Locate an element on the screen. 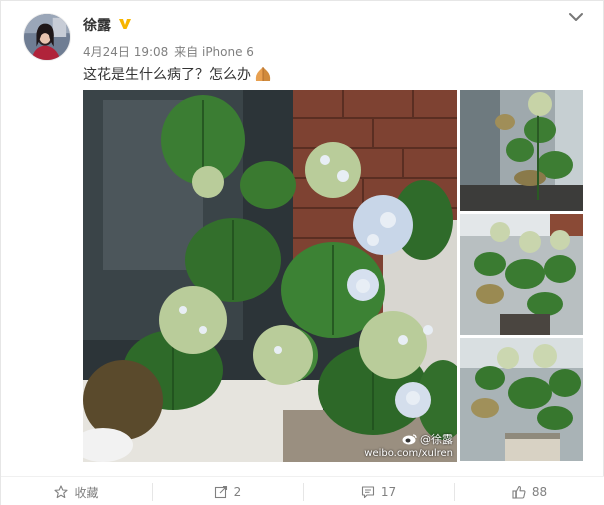 This screenshot has height=505, width=604. repost-button: 2 is located at coordinates (227, 491).